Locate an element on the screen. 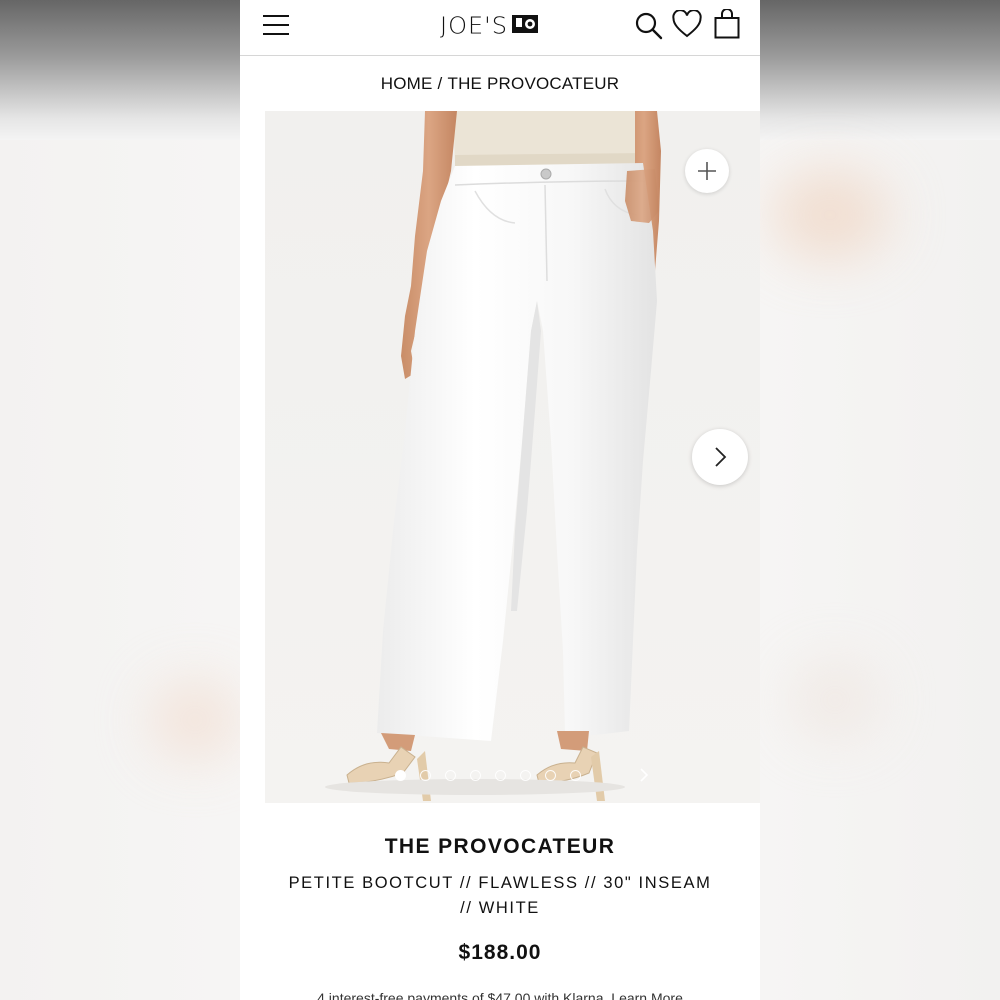 Image resolution: width=1000 pixels, height=1000 pixels. logo-mark-icon is located at coordinates (524, 26).